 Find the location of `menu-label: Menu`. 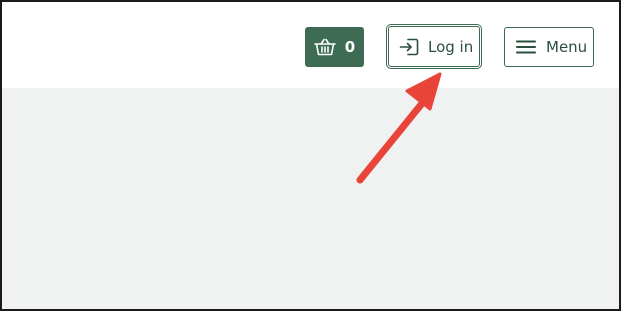

menu-label: Menu is located at coordinates (567, 47).